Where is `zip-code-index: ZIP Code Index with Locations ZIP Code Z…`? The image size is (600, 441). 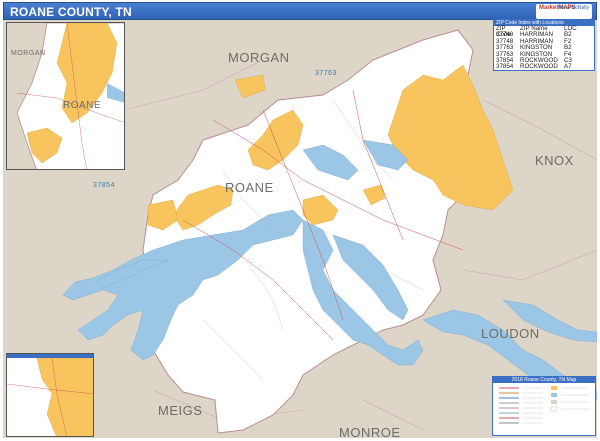 zip-code-index: ZIP Code Index with Locations ZIP Code Z… is located at coordinates (544, 45).